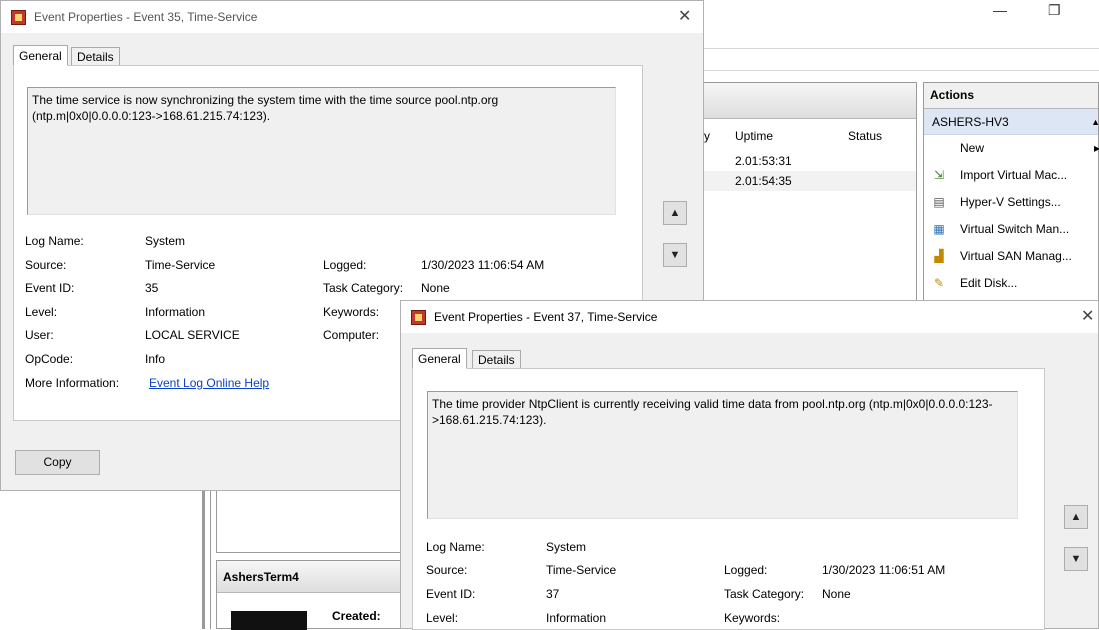 The width and height of the screenshot is (1099, 630). Describe the element at coordinates (939, 229) in the screenshot. I see `switch-icon: ▦` at that location.